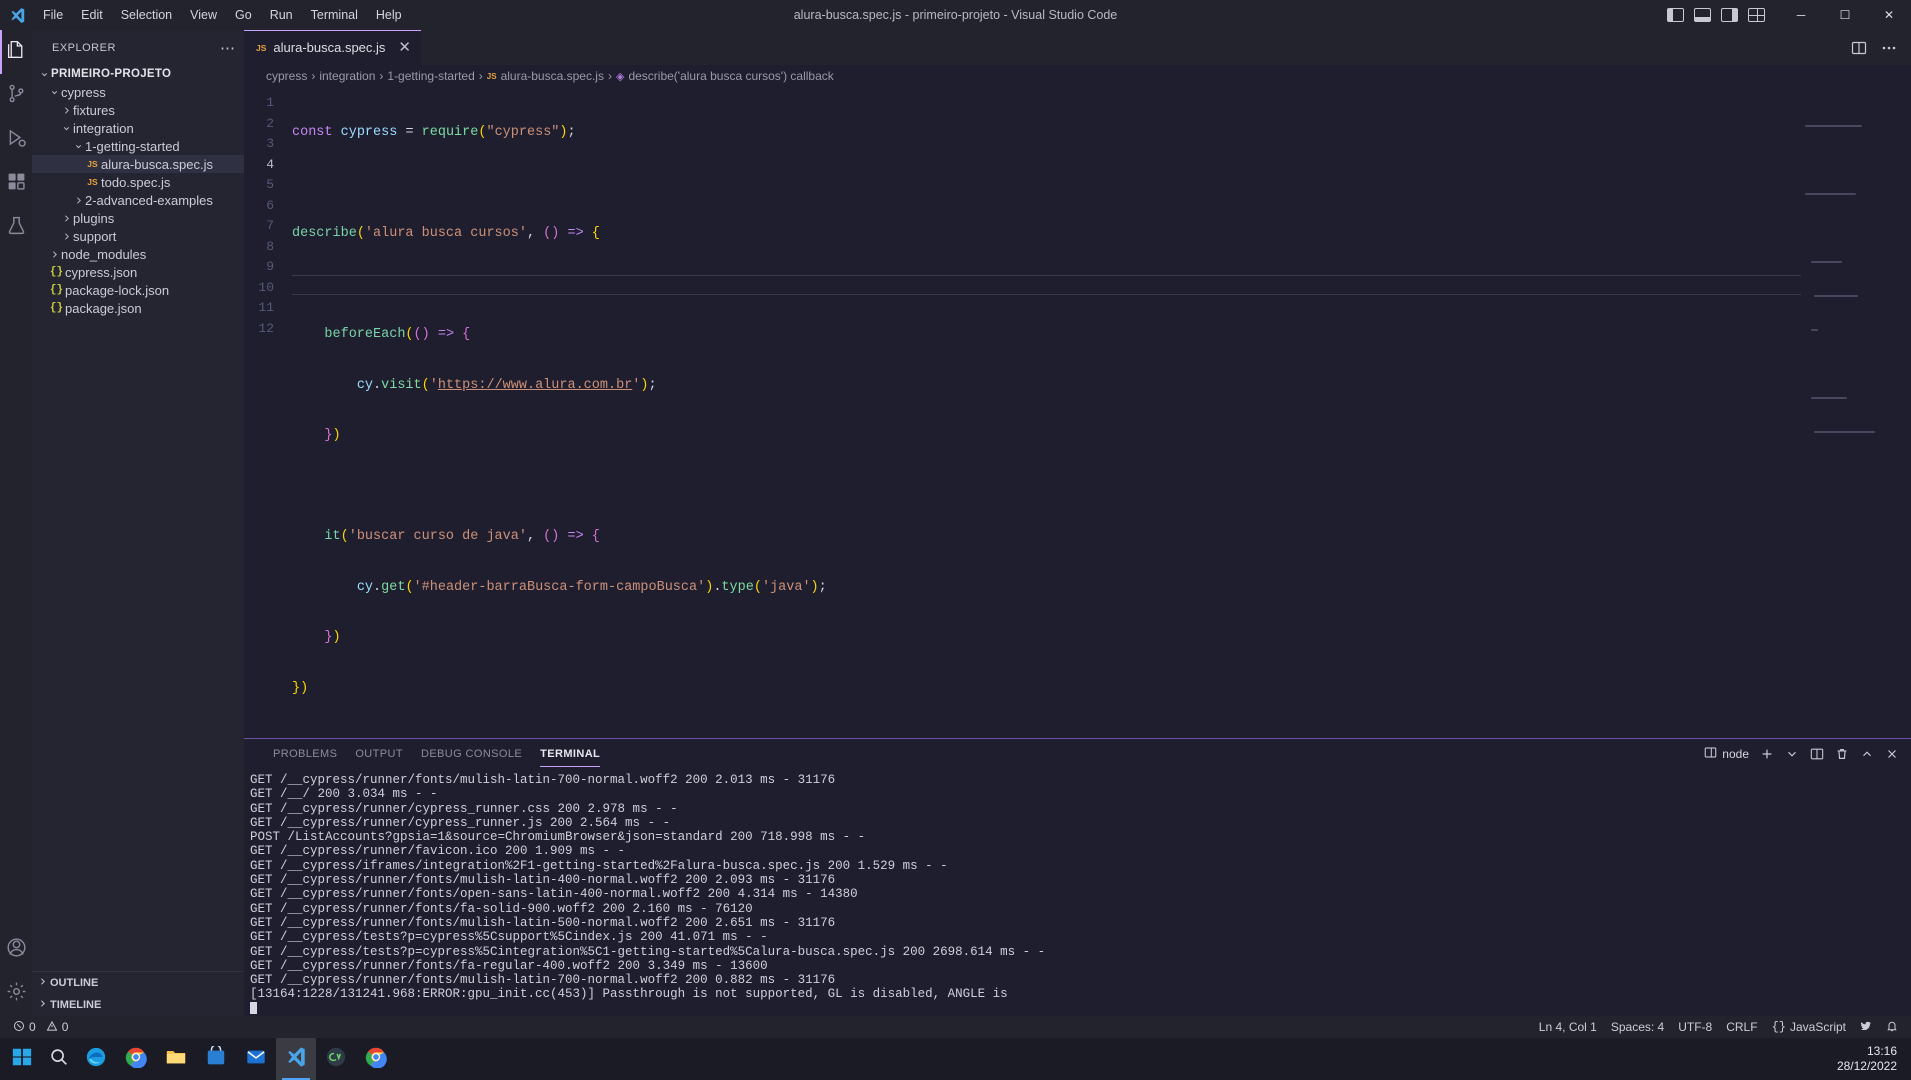 Image resolution: width=1911 pixels, height=1080 pixels. Describe the element at coordinates (1741, 1027) in the screenshot. I see `status-eol: CRLF` at that location.